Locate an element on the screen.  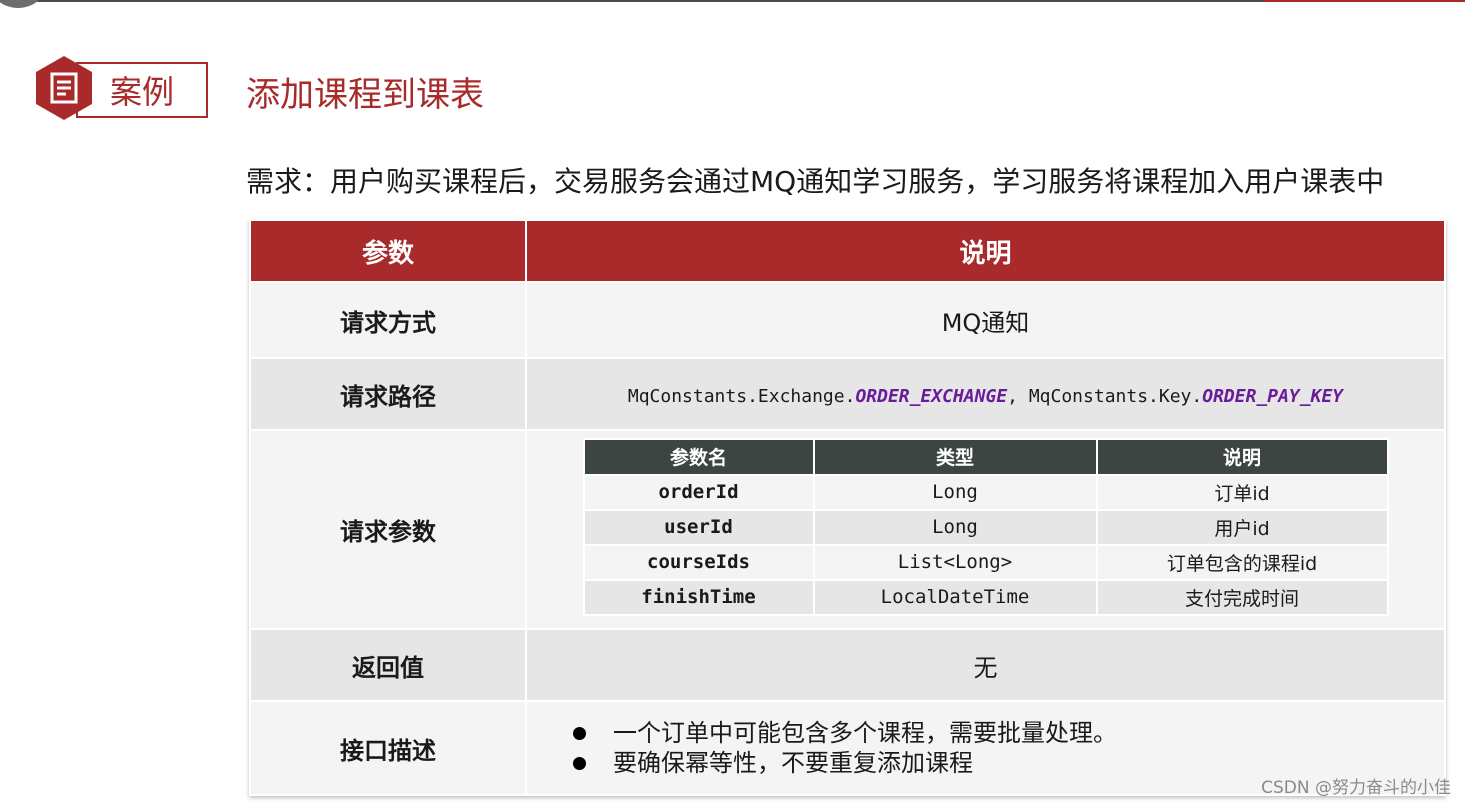
param-desc: 订单id is located at coordinates (1242, 492).